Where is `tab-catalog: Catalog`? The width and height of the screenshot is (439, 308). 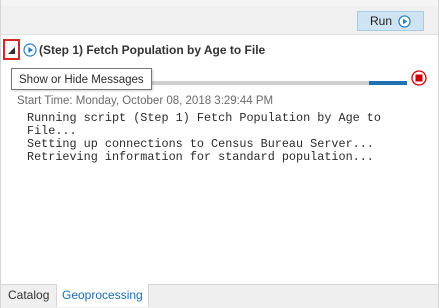
tab-catalog: Catalog is located at coordinates (28, 295).